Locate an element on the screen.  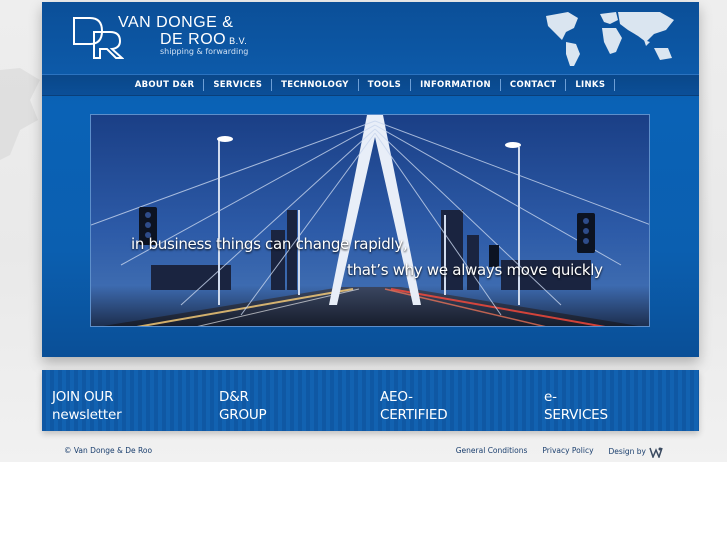
nav-item-services: SERVICES is located at coordinates (238, 85).